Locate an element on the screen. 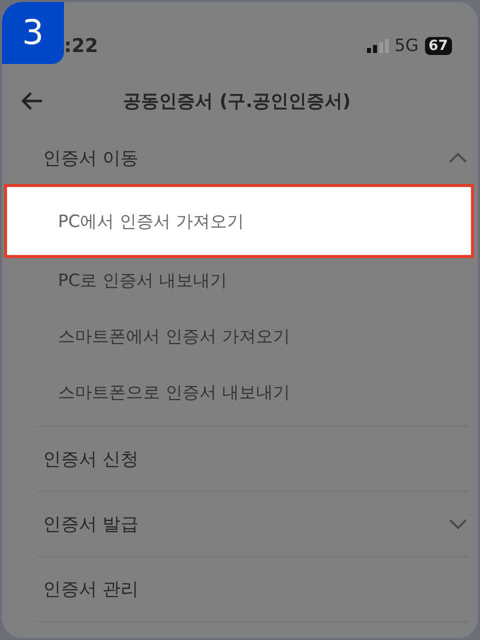  back-arrow-icon is located at coordinates (32, 101).